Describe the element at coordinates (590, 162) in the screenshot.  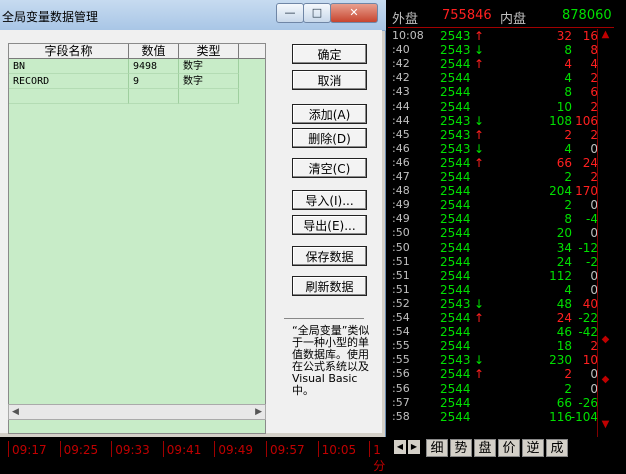
I see `tick-change: 24` at that location.